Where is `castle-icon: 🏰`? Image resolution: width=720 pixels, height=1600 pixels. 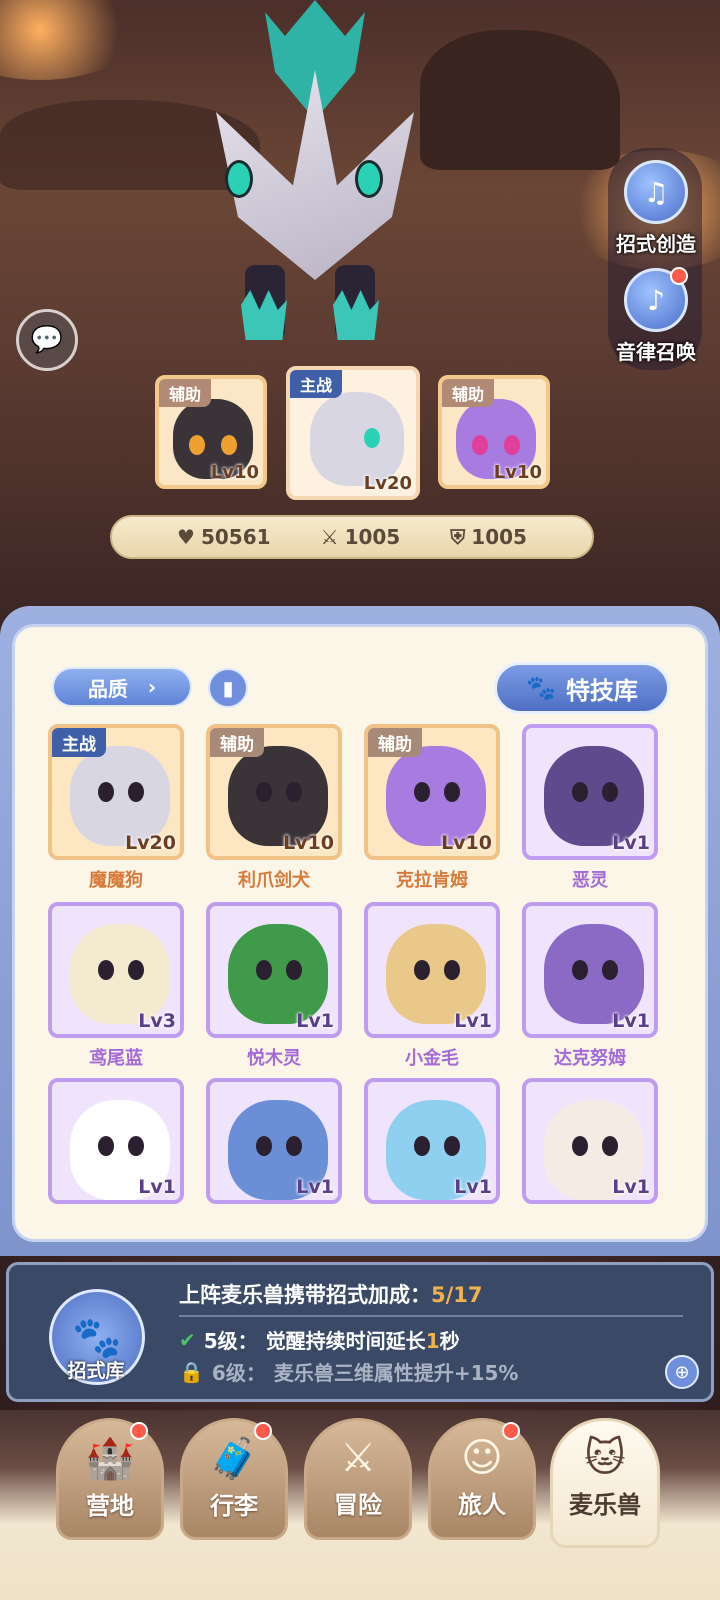
castle-icon: 🏰 is located at coordinates (110, 1459).